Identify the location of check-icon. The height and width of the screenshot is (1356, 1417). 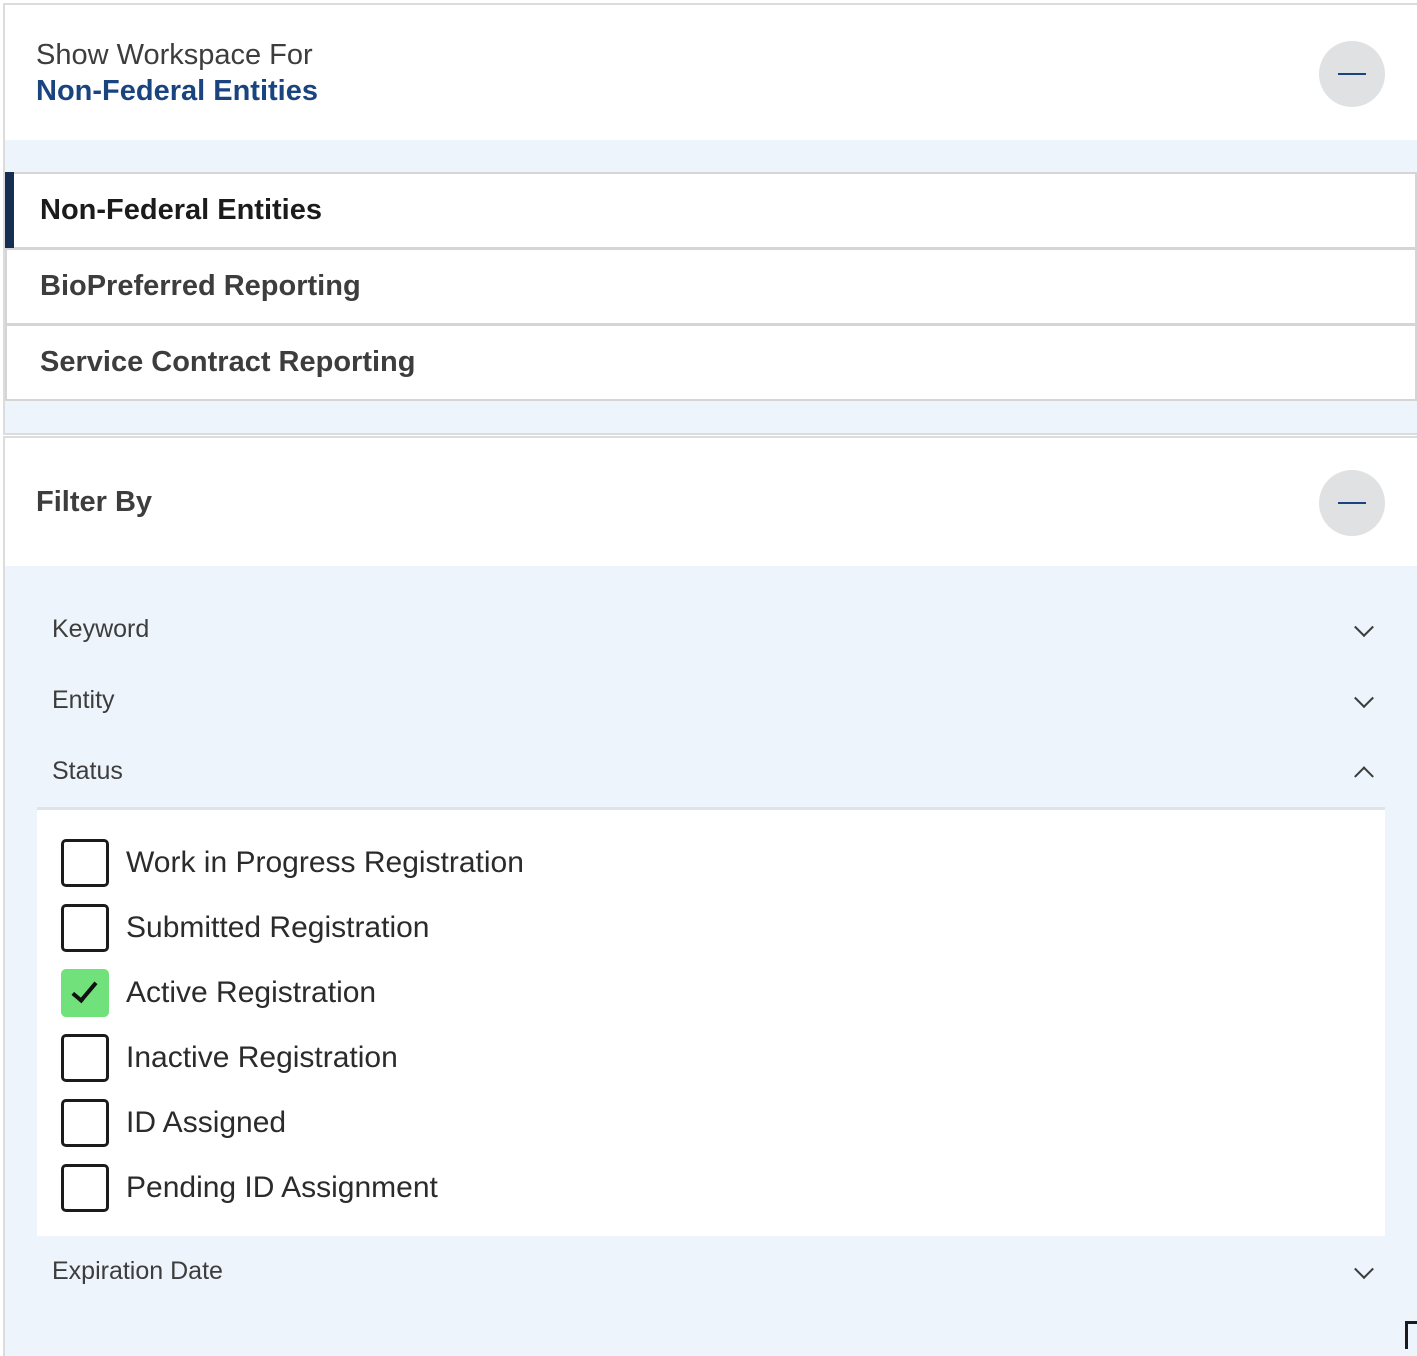
(84, 989).